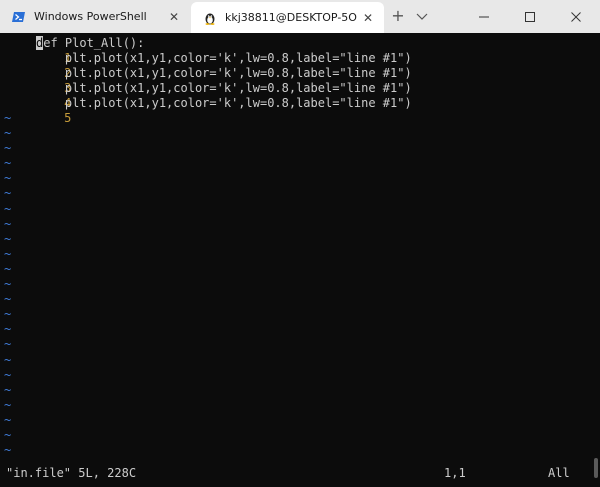  What do you see at coordinates (455, 473) in the screenshot?
I see `cursor-position: 1,1` at bounding box center [455, 473].